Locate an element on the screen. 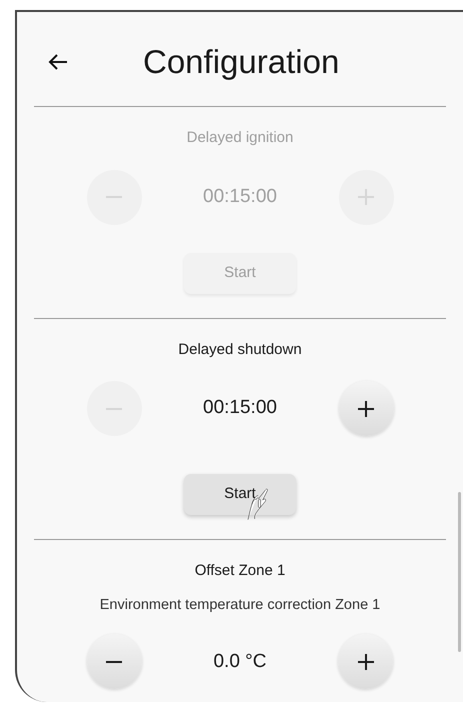 Image resolution: width=463 pixels, height=719 pixels. start-button: Start is located at coordinates (240, 494).